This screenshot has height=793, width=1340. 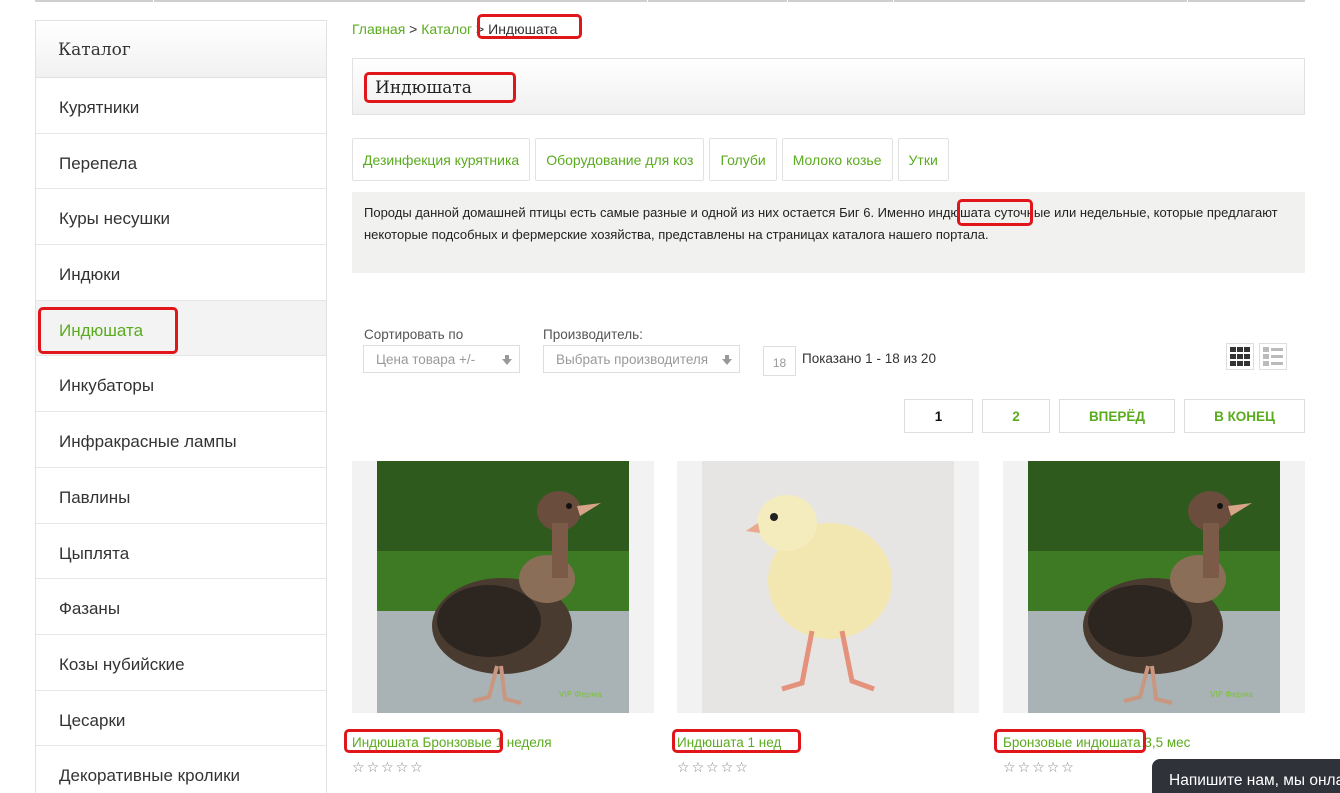 What do you see at coordinates (828, 742) in the screenshot?
I see `product-name: Индюшата 1 нед` at bounding box center [828, 742].